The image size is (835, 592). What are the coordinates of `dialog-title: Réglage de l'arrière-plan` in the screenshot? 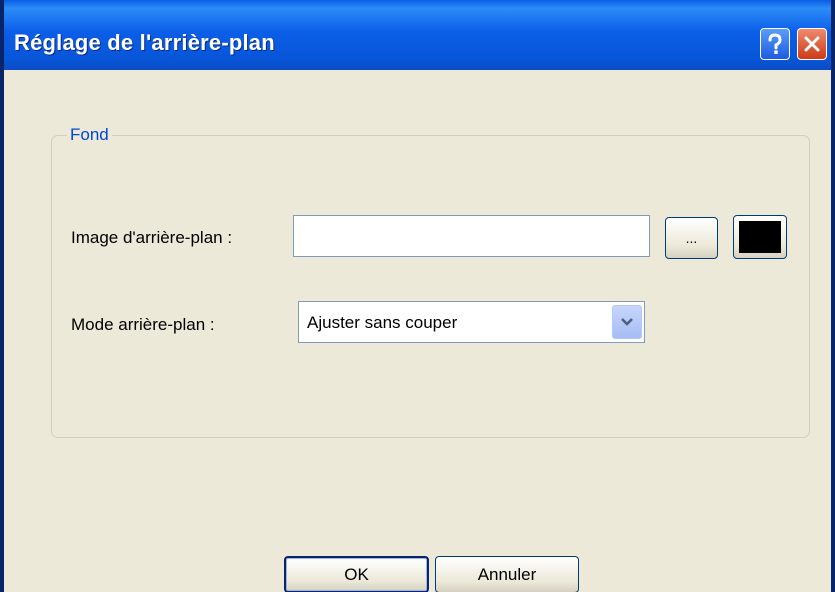 It's located at (144, 42).